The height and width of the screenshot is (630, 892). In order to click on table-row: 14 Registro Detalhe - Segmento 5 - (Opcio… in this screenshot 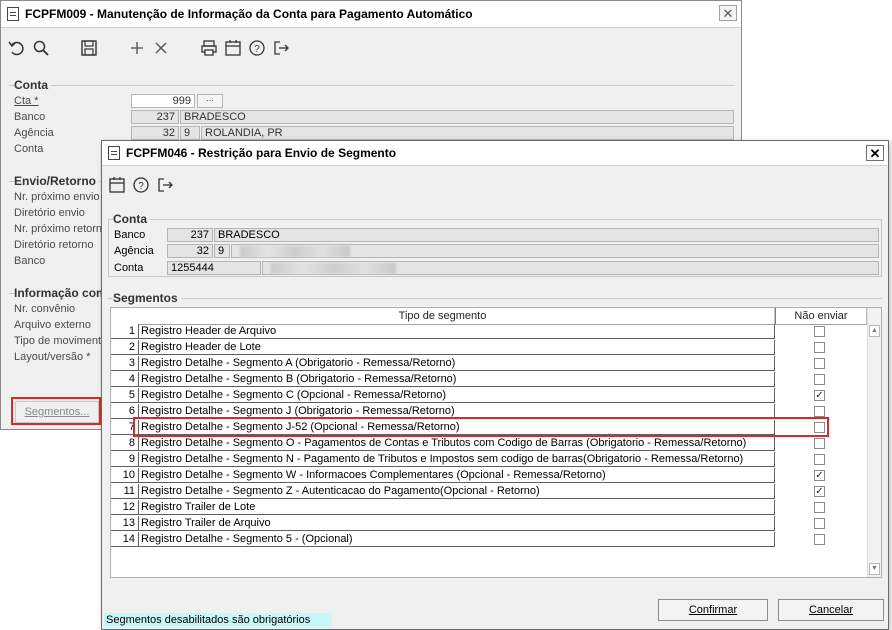, I will do `click(443, 540)`.